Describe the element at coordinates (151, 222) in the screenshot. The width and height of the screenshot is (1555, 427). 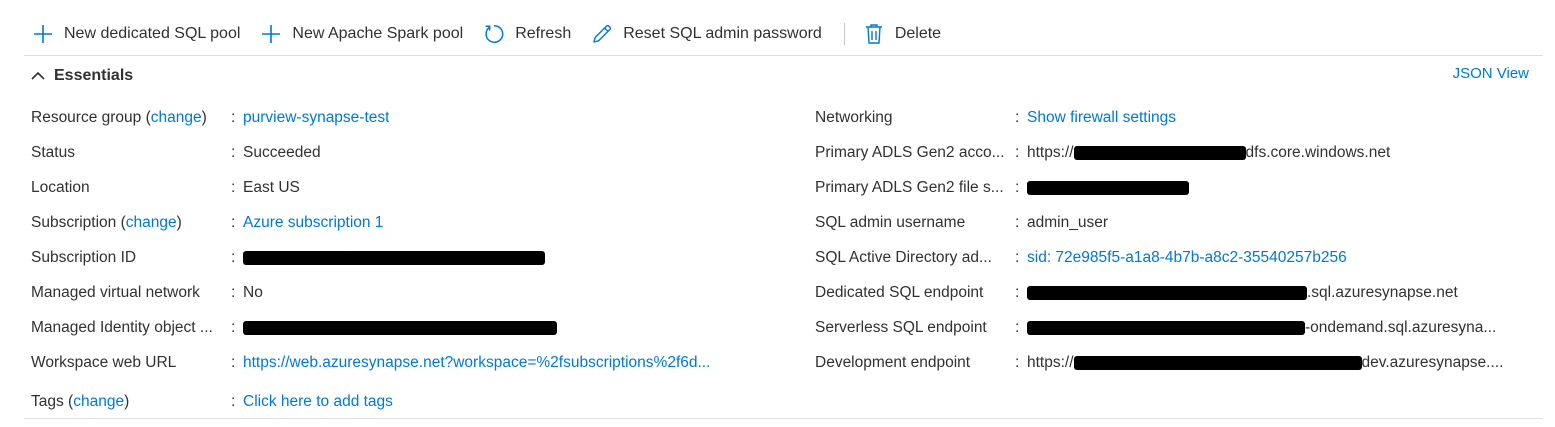
I see `change-subscription-link: change` at that location.